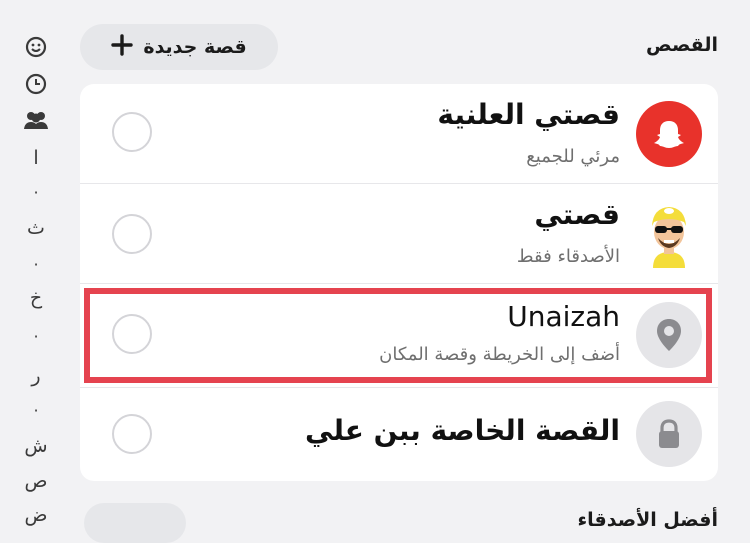  I want to click on plus-icon, so click(122, 47).